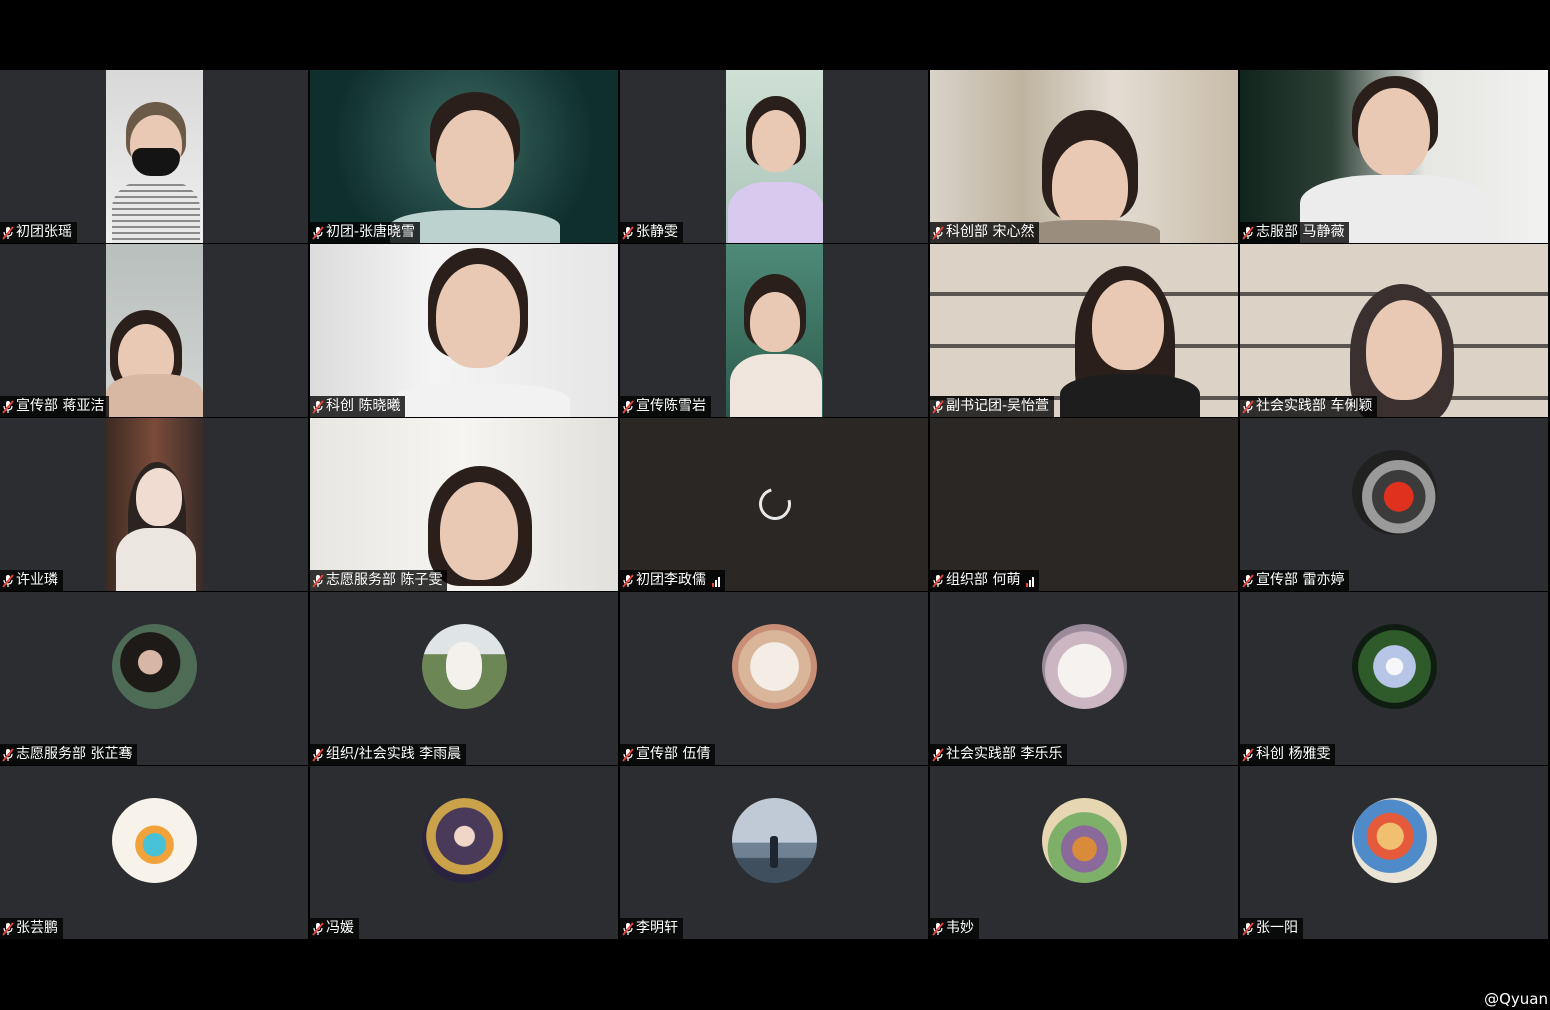 The height and width of the screenshot is (1010, 1550). Describe the element at coordinates (1084, 504) in the screenshot. I see `participant-tile: 组织部 何萌` at that location.